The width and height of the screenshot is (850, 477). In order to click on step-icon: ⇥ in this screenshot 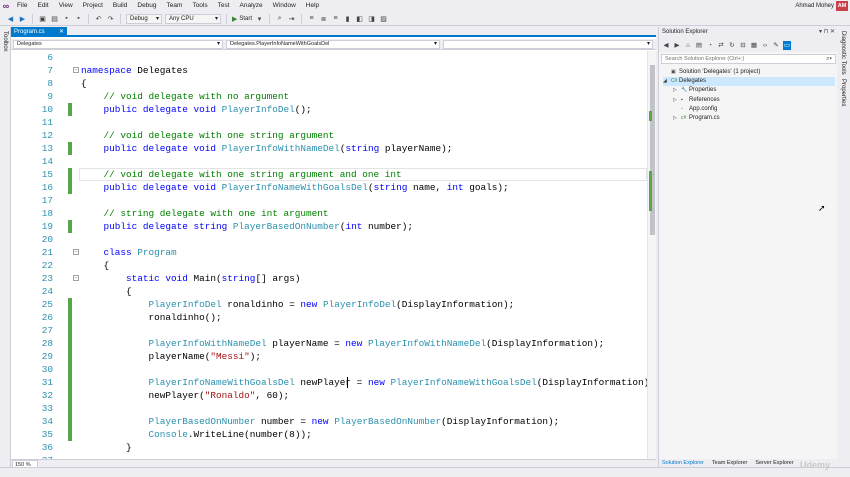, I will do `click(291, 18)`.